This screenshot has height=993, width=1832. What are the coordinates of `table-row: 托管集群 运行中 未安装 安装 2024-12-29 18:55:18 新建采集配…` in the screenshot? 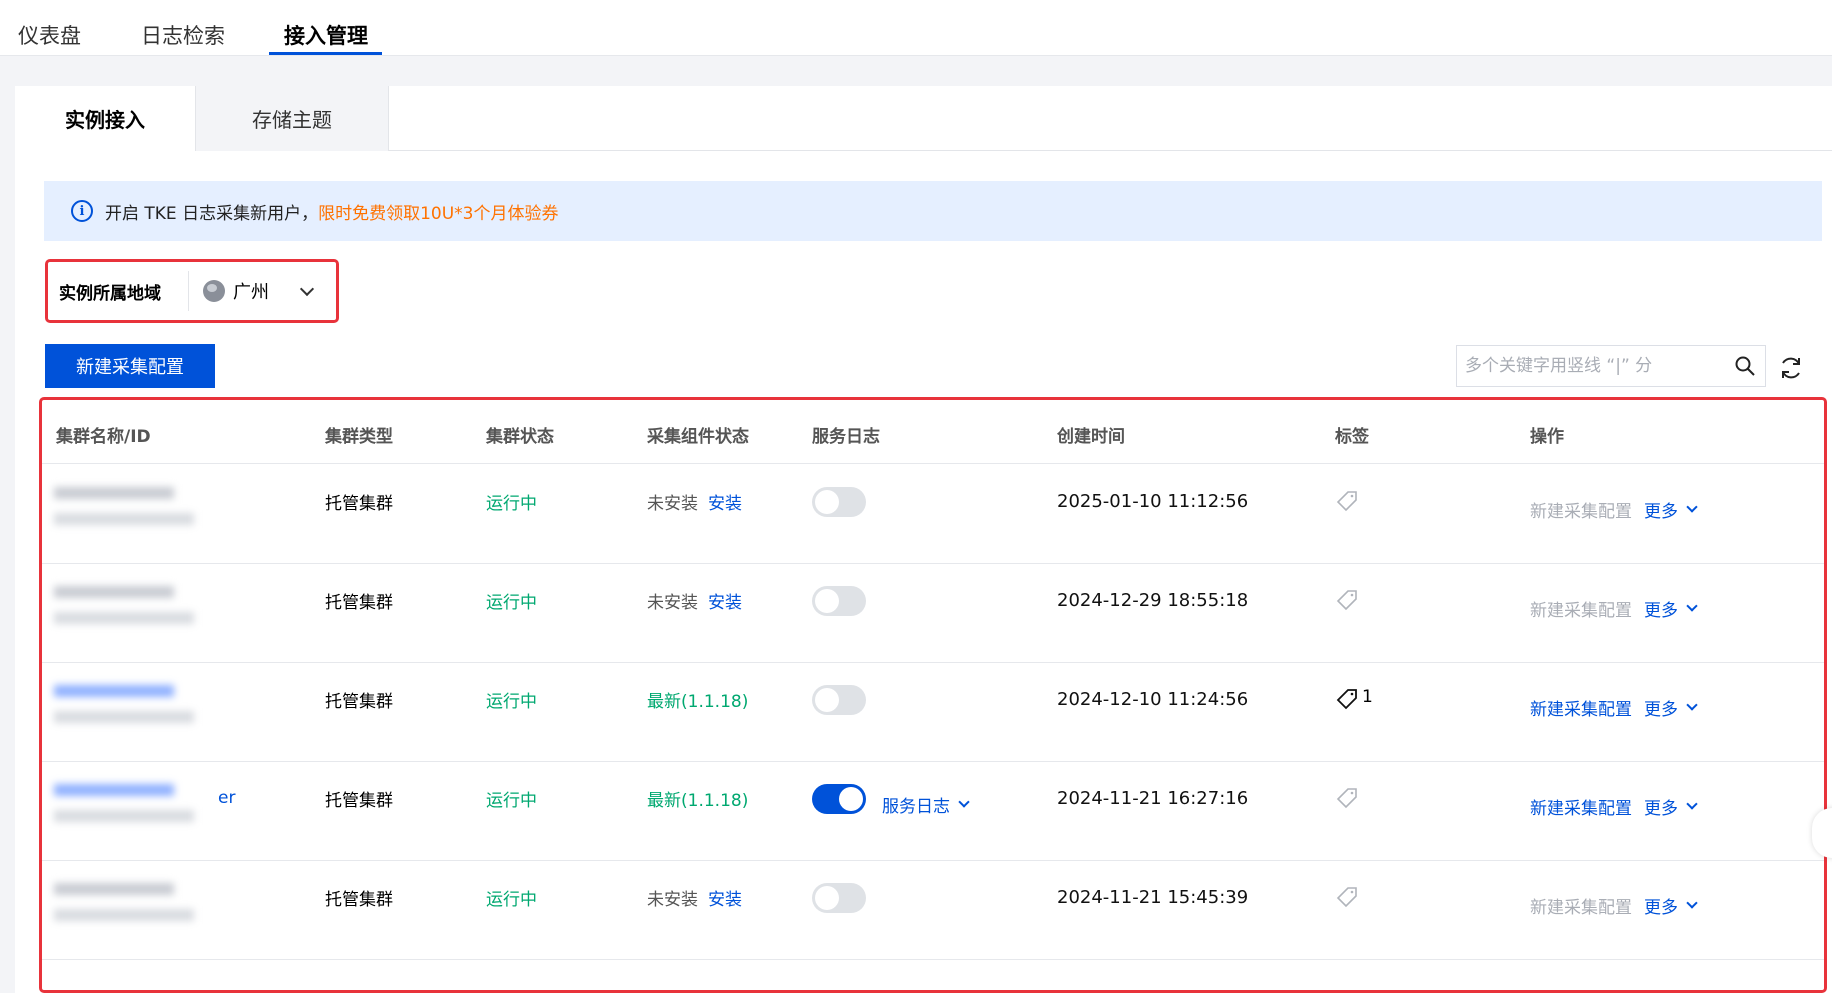 It's located at (933, 613).